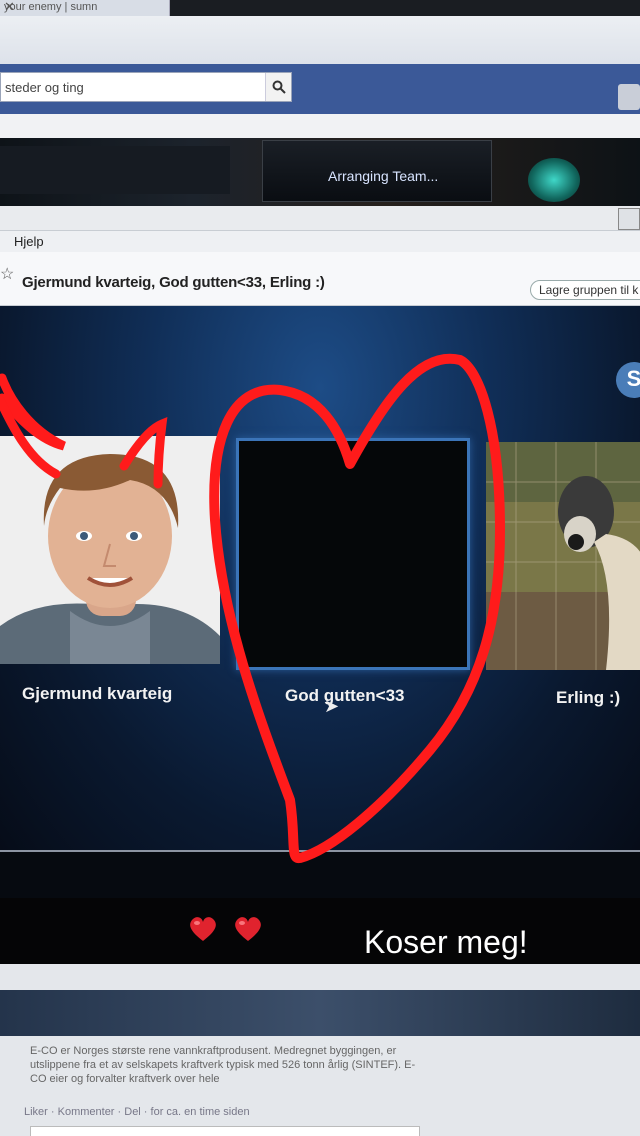  What do you see at coordinates (320, 40) in the screenshot?
I see `browser-chrome` at bounding box center [320, 40].